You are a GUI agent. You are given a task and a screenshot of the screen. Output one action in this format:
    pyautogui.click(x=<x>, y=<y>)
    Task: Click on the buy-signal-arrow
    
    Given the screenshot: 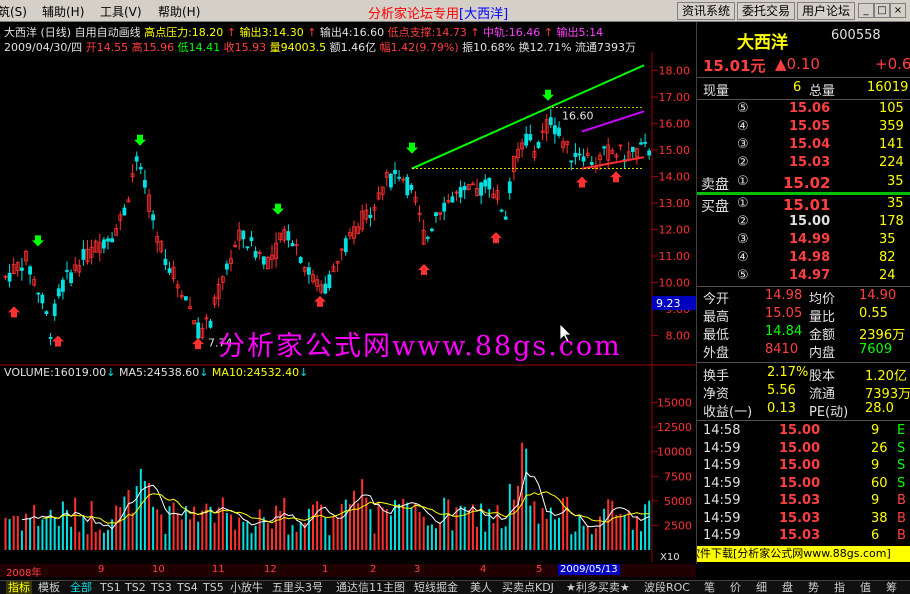 What is the action you would take?
    pyautogui.click(x=616, y=177)
    